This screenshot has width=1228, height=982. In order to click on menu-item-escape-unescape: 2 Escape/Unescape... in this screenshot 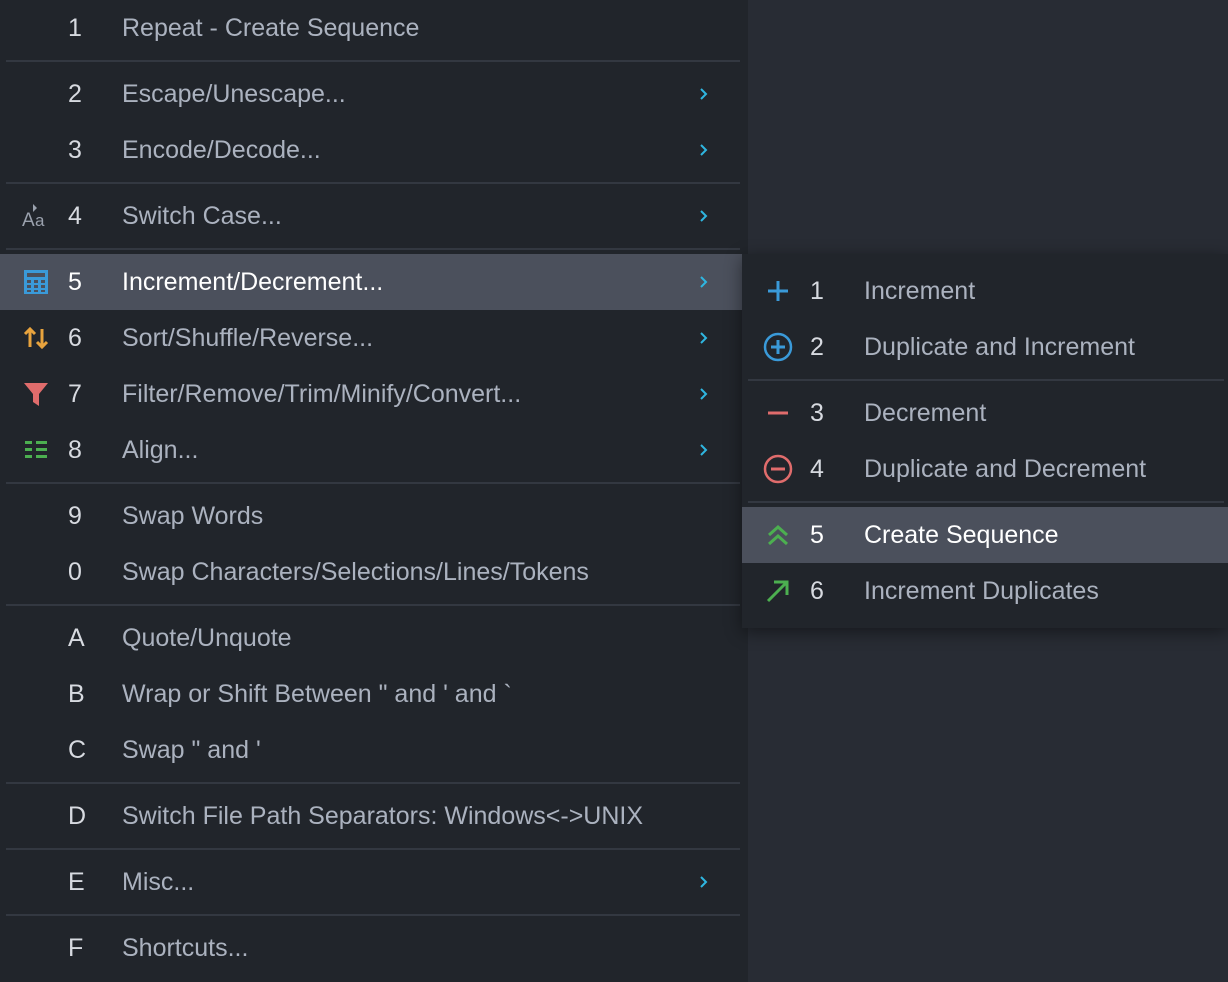, I will do `click(374, 94)`.